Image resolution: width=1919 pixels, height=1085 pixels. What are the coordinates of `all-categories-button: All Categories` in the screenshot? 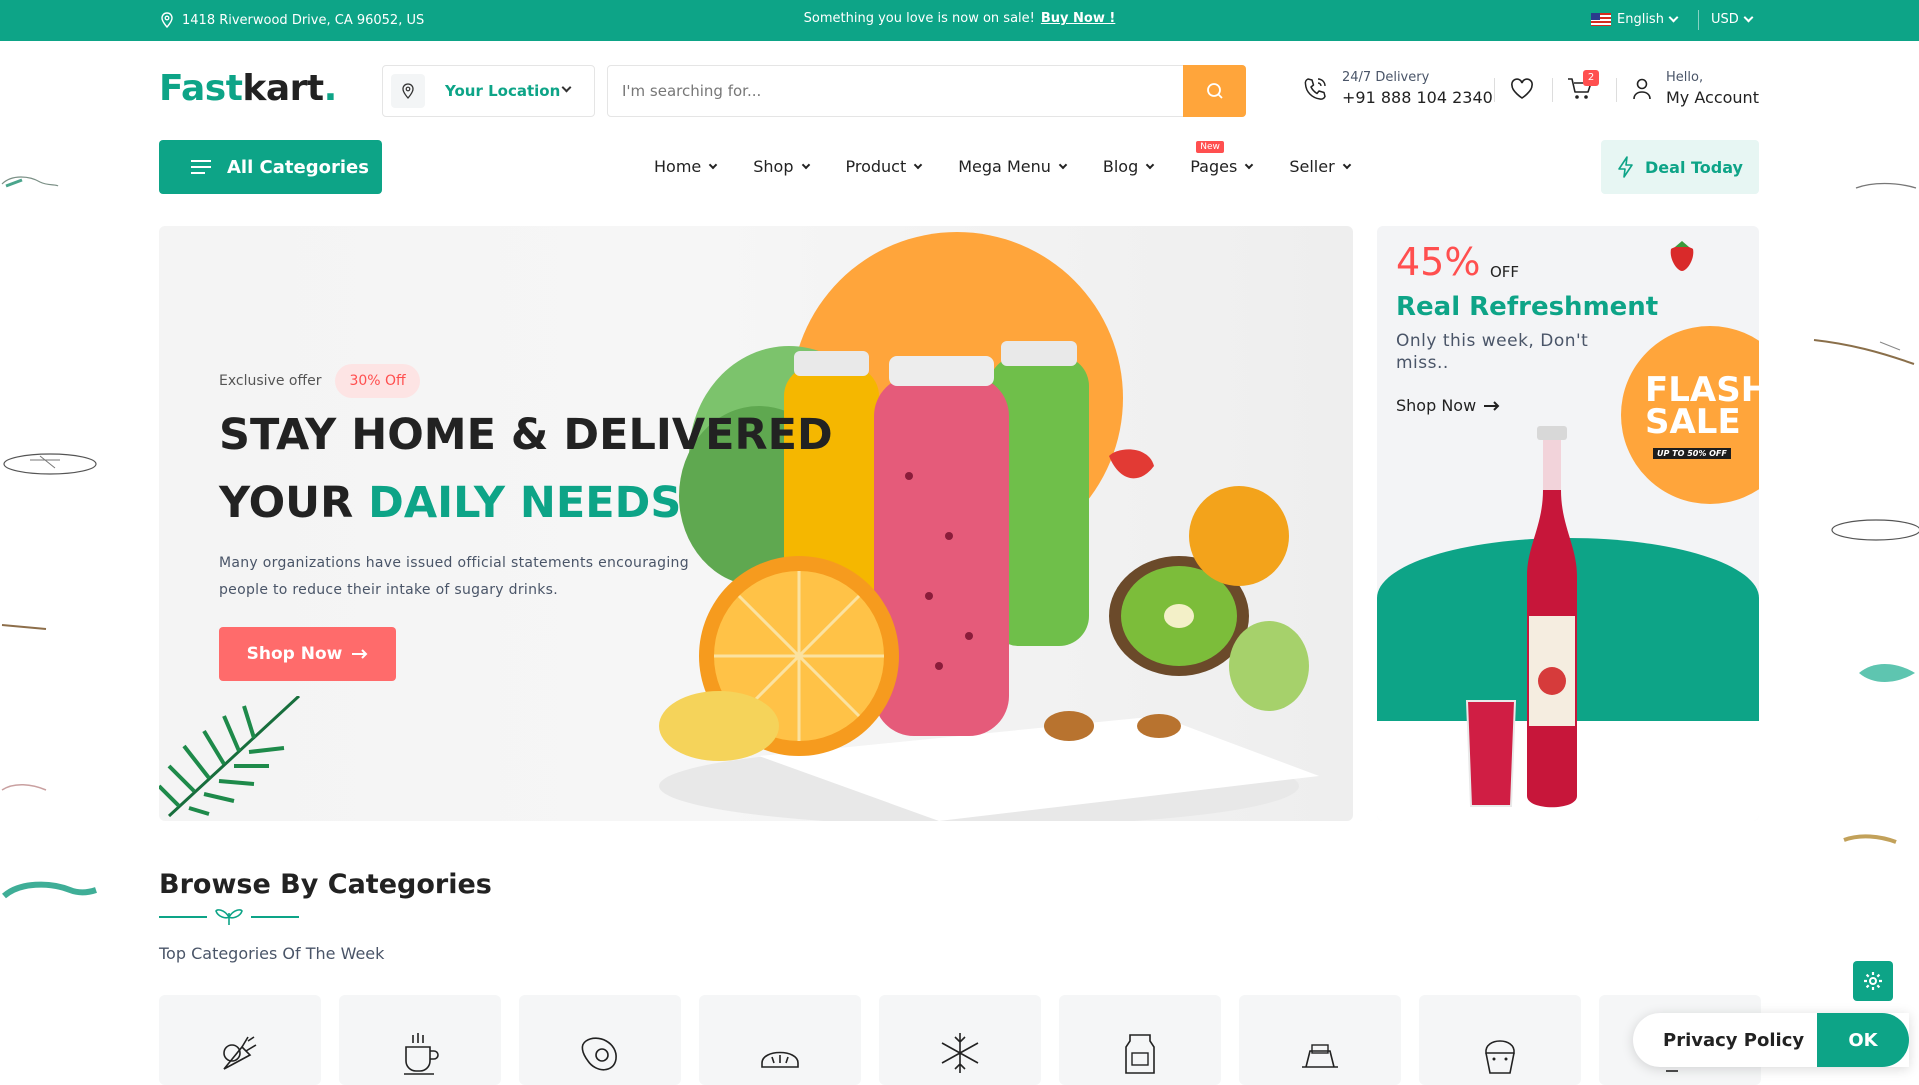 It's located at (270, 167).